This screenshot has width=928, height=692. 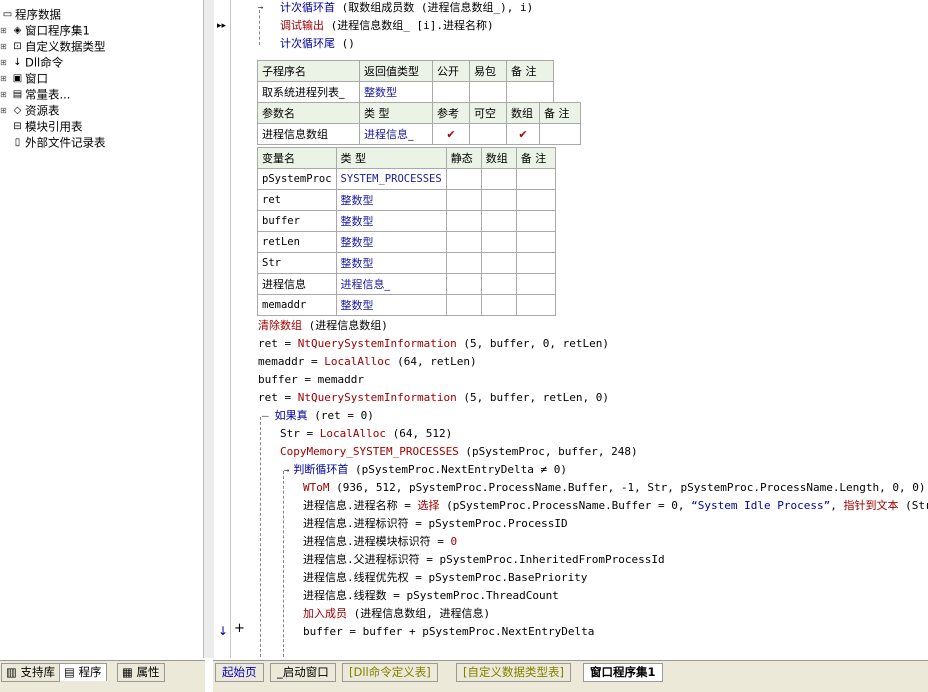 I want to click on code-line: memaddr = LocalAlloc (64, retLen), so click(x=367, y=362).